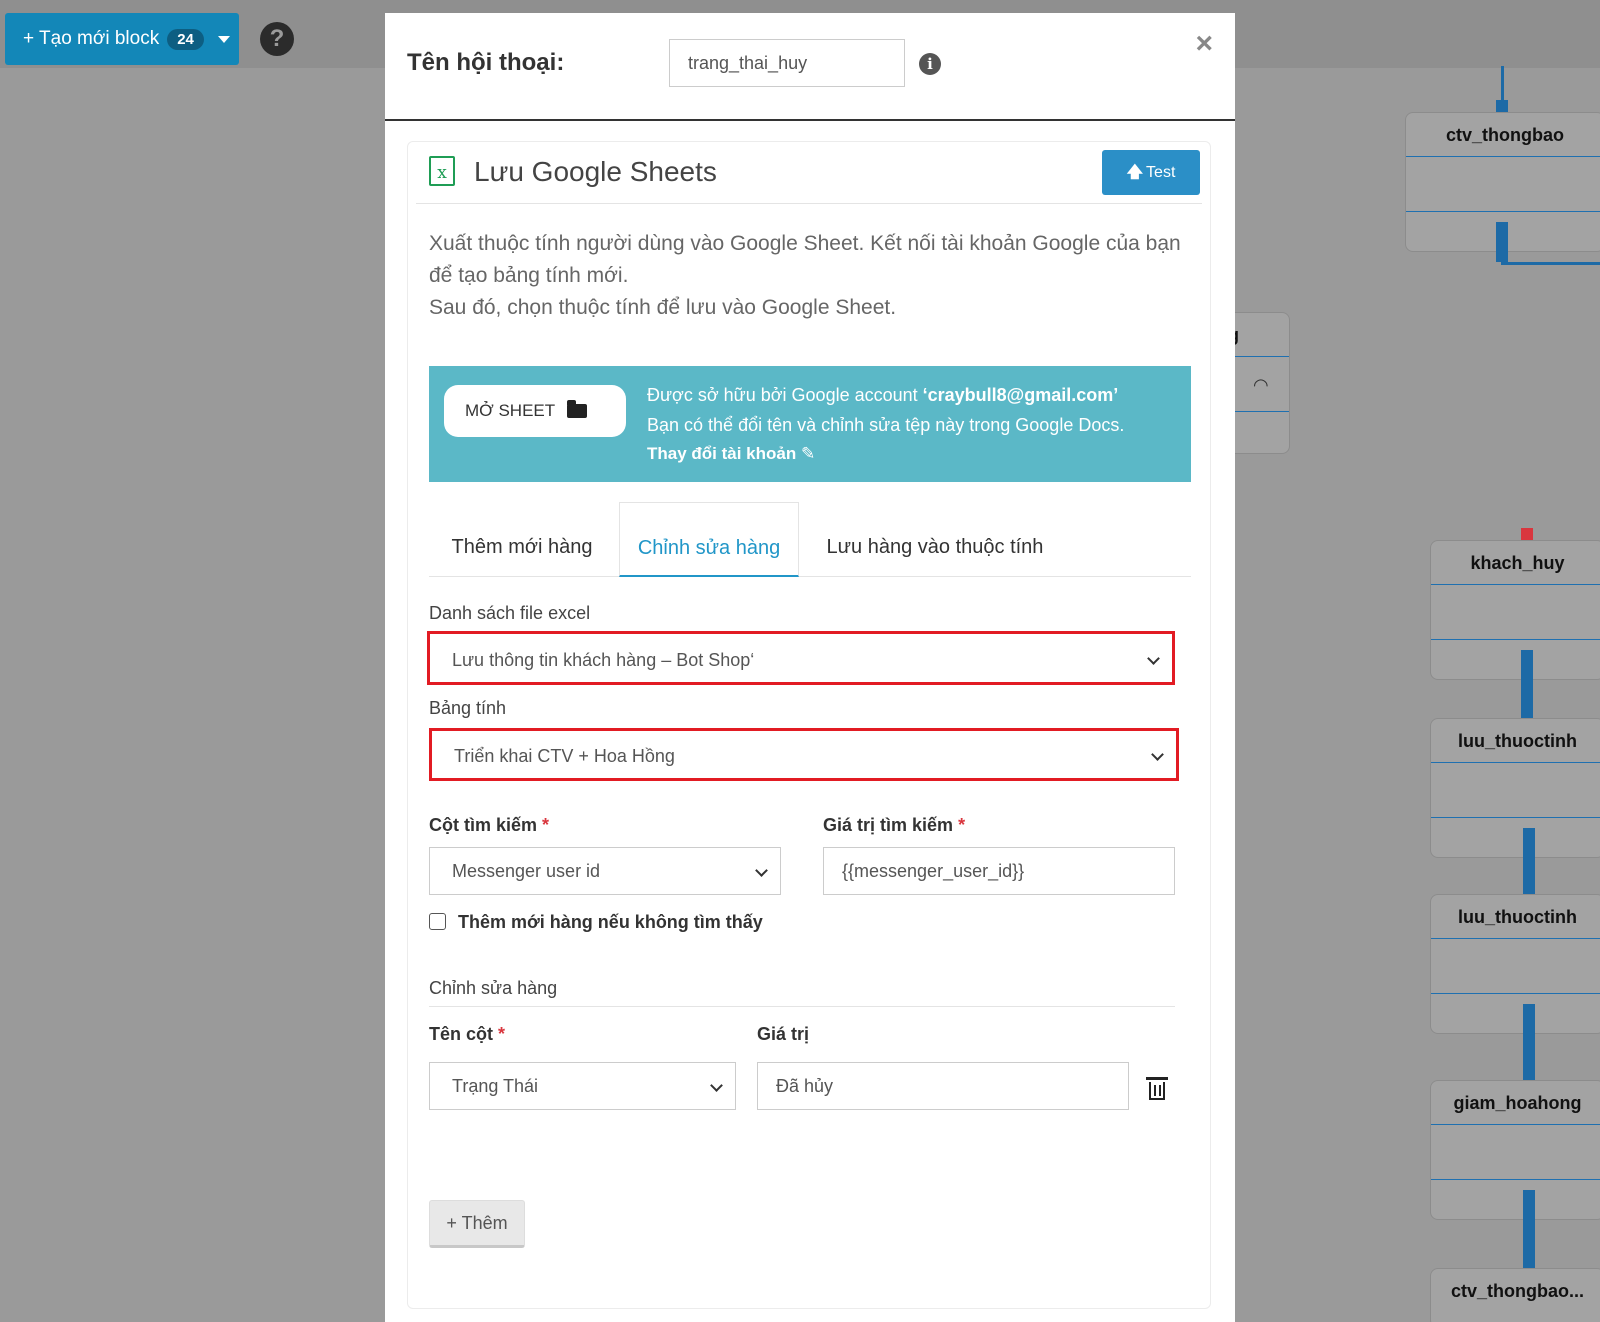 The width and height of the screenshot is (1600, 1322). What do you see at coordinates (185, 39) in the screenshot?
I see `block-count-badge: 24` at bounding box center [185, 39].